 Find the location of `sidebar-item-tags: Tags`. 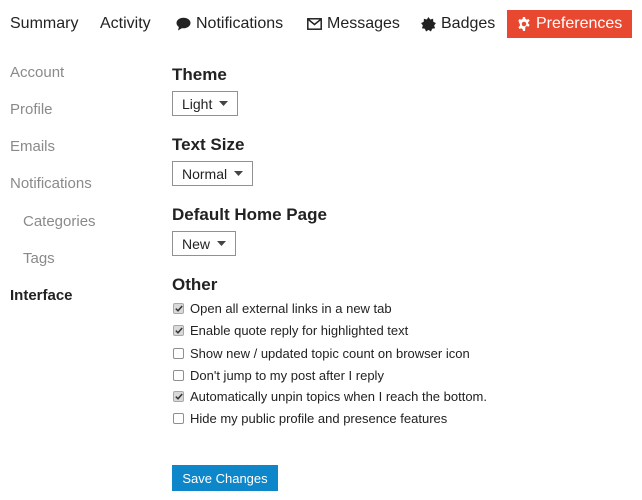

sidebar-item-tags: Tags is located at coordinates (39, 258).